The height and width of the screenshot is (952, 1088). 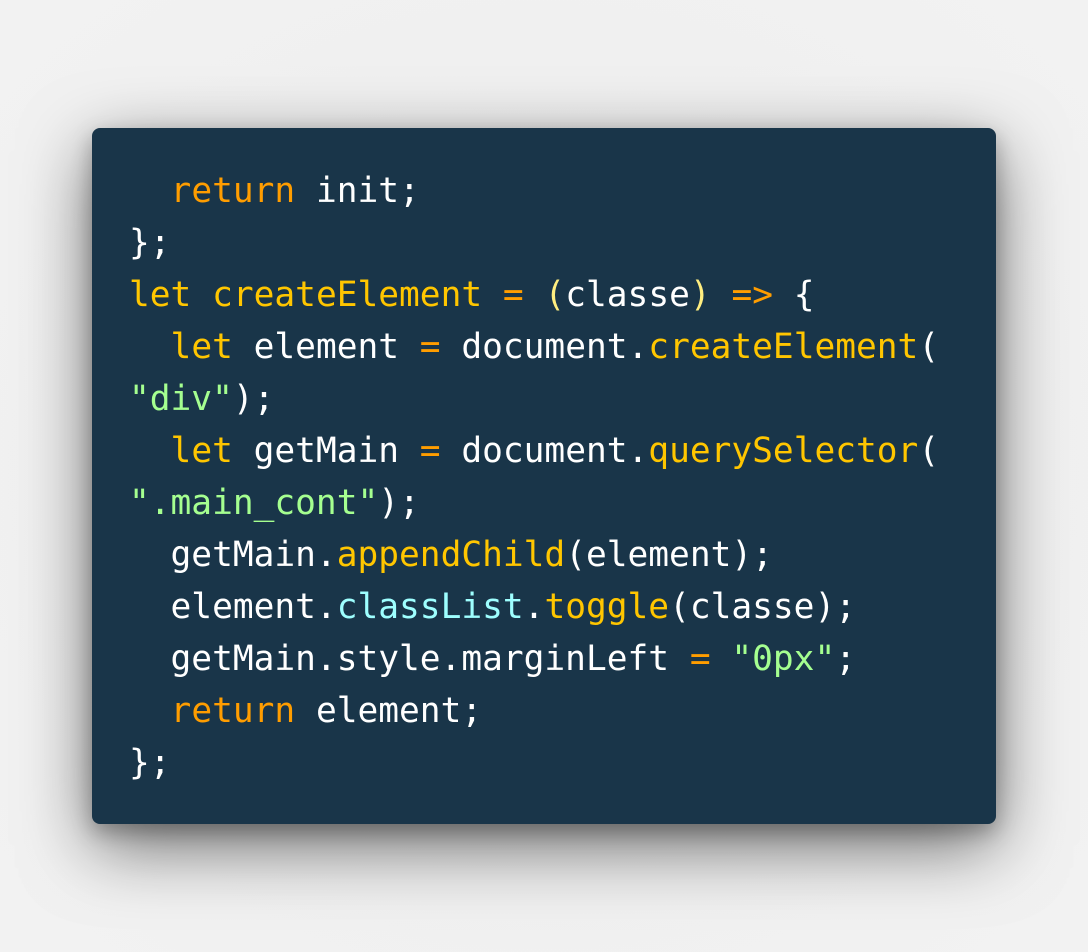 I want to click on code-token: classe, so click(x=627, y=295).